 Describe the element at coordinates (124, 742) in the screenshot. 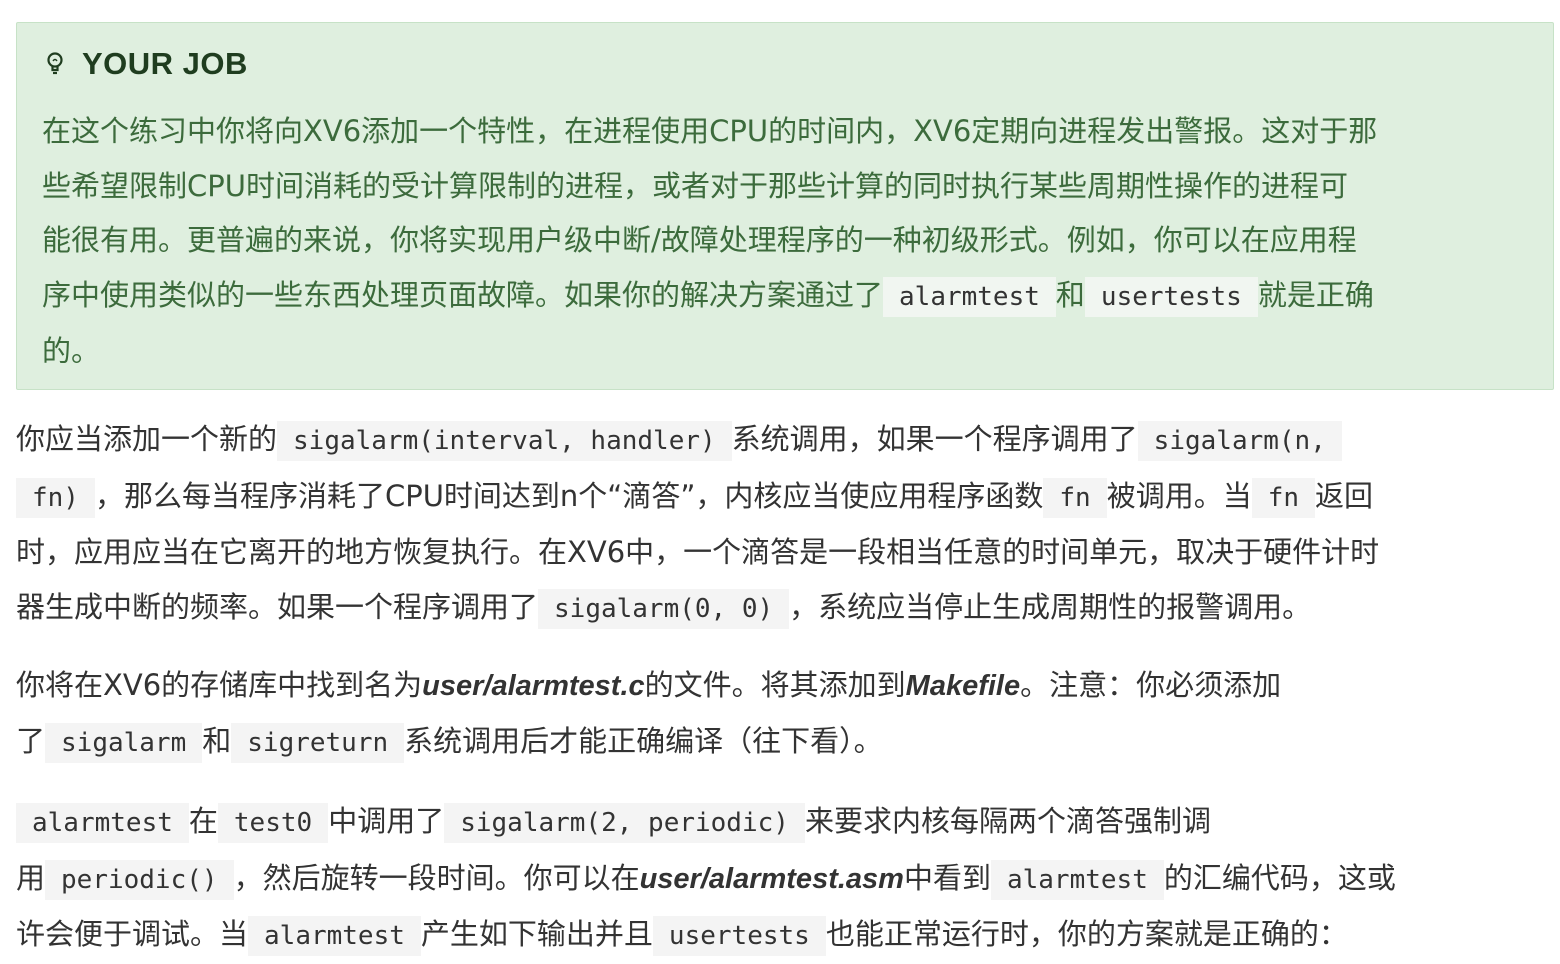

I see `code-sigalarm: sigalarm` at that location.